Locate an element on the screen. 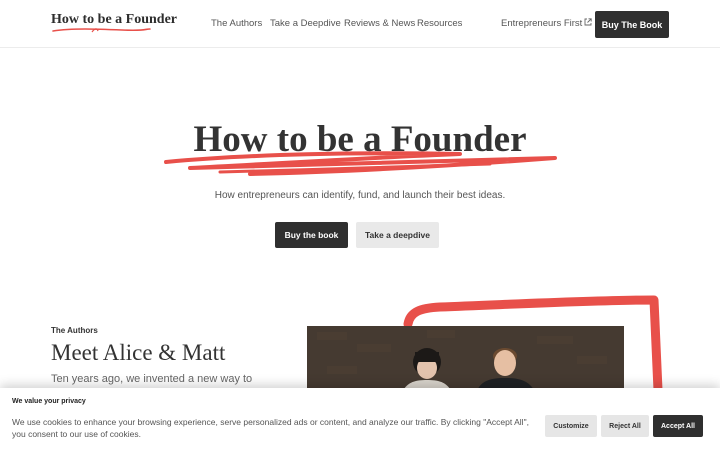 This screenshot has width=720, height=450. authors-title: Meet Alice & Matt is located at coordinates (138, 352).